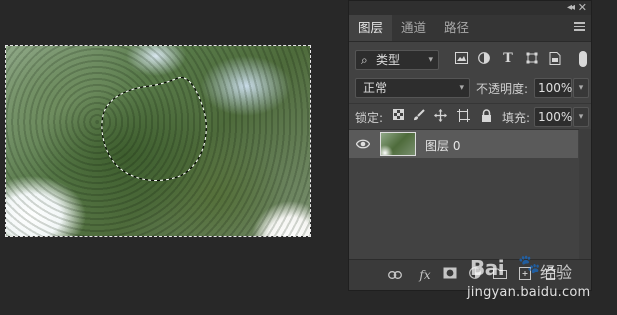 Image resolution: width=617 pixels, height=315 pixels. Describe the element at coordinates (154, 129) in the screenshot. I see `lasso-selection` at that location.